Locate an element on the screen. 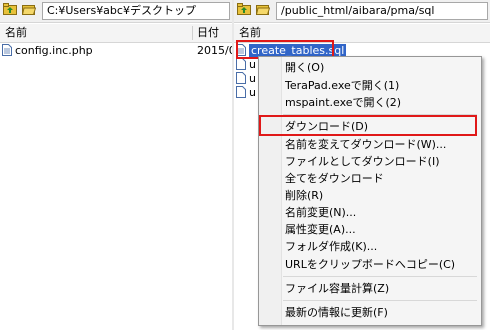 Image resolution: width=490 pixels, height=330 pixels. column-date-header: 日付 is located at coordinates (208, 33).